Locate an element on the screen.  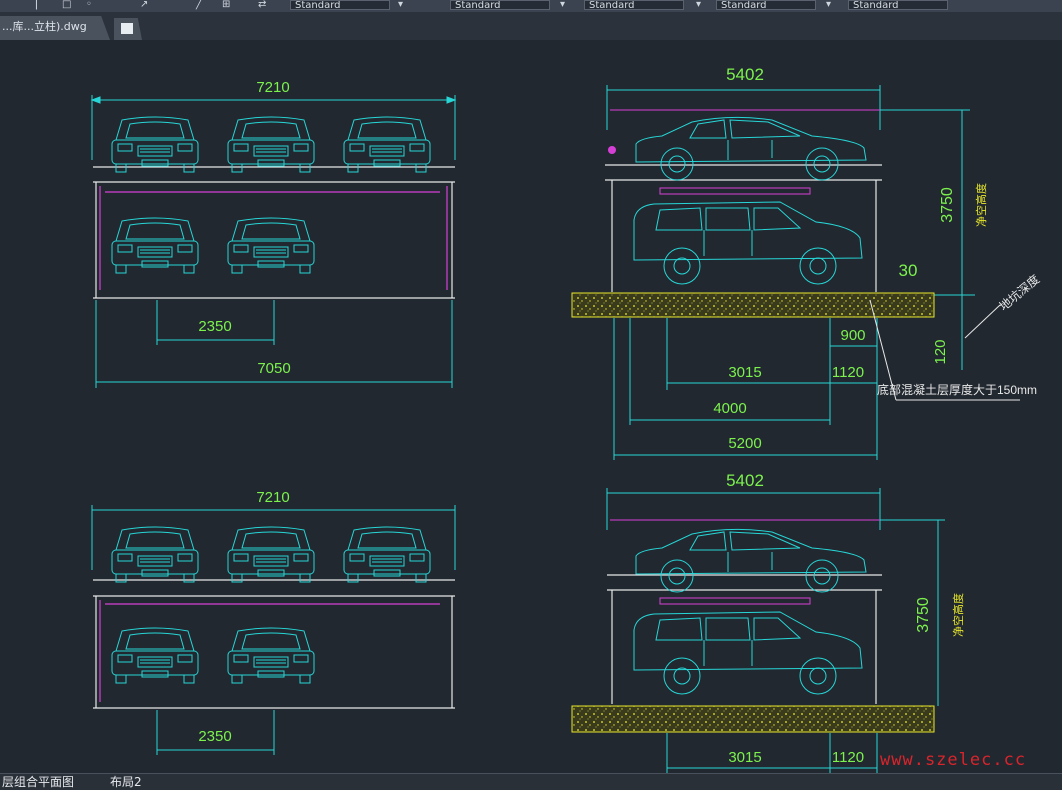
toolbar-icon-4: ↗ is located at coordinates (146, 5).